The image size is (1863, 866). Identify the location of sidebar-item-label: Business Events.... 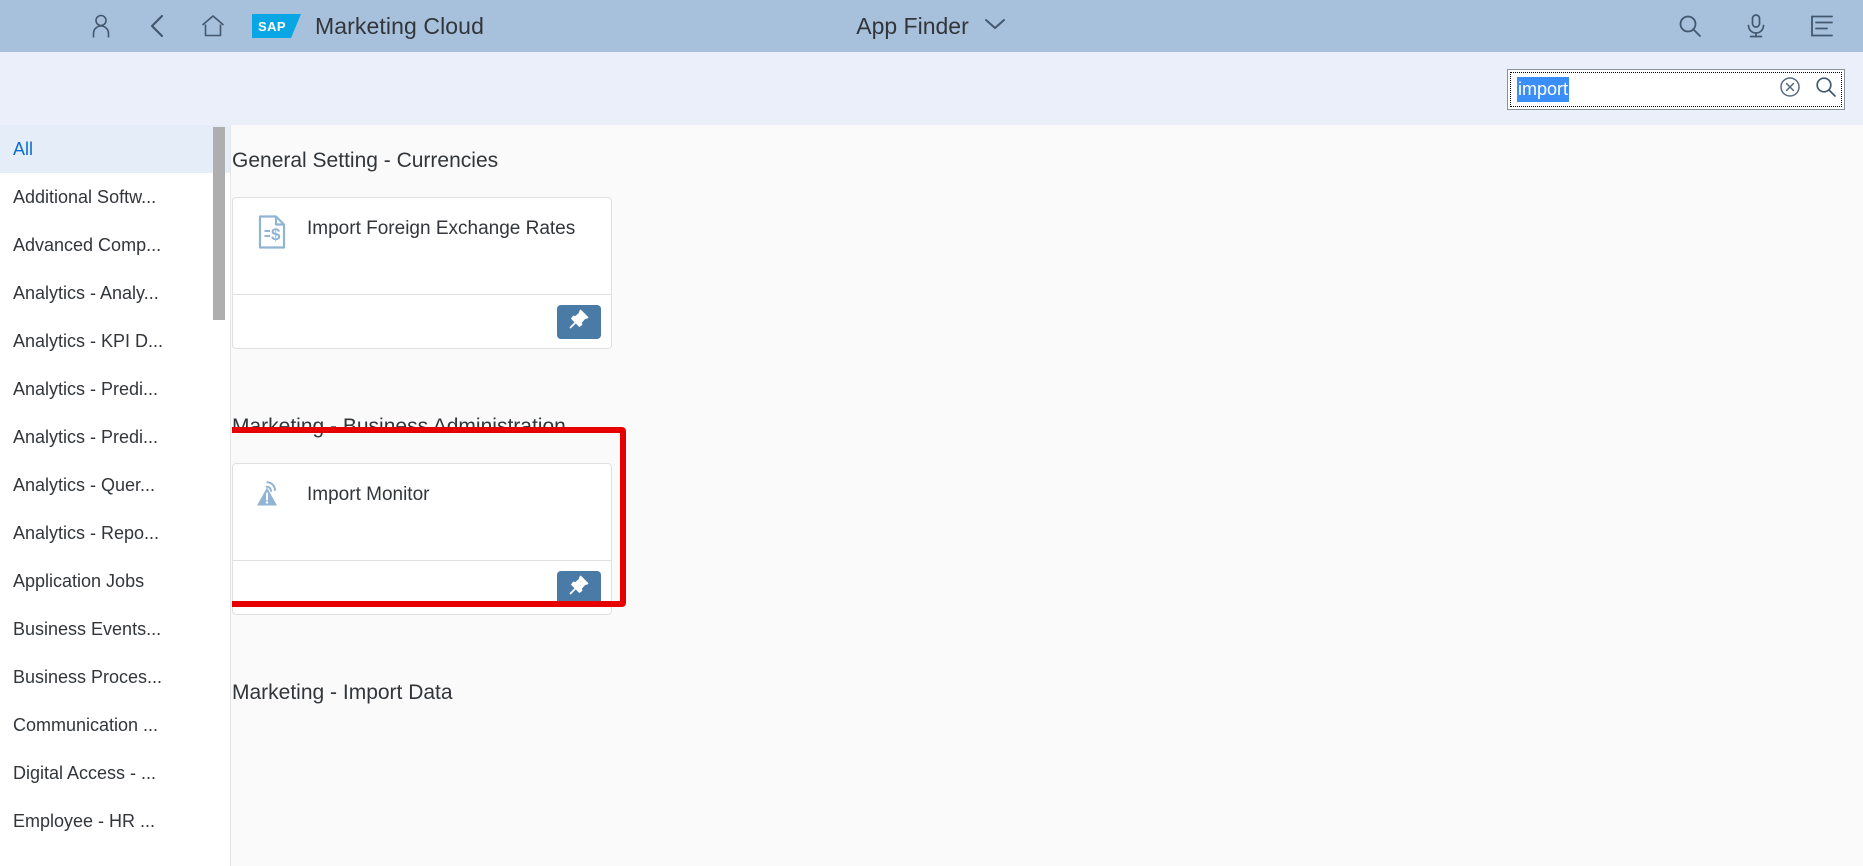
(87, 628).